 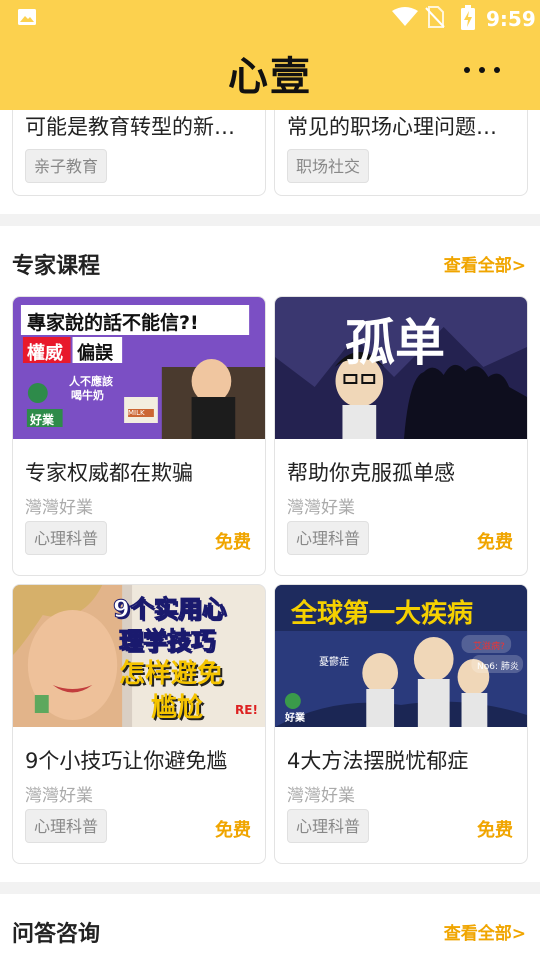 What do you see at coordinates (66, 166) in the screenshot?
I see `card-tag: 亲子教育` at bounding box center [66, 166].